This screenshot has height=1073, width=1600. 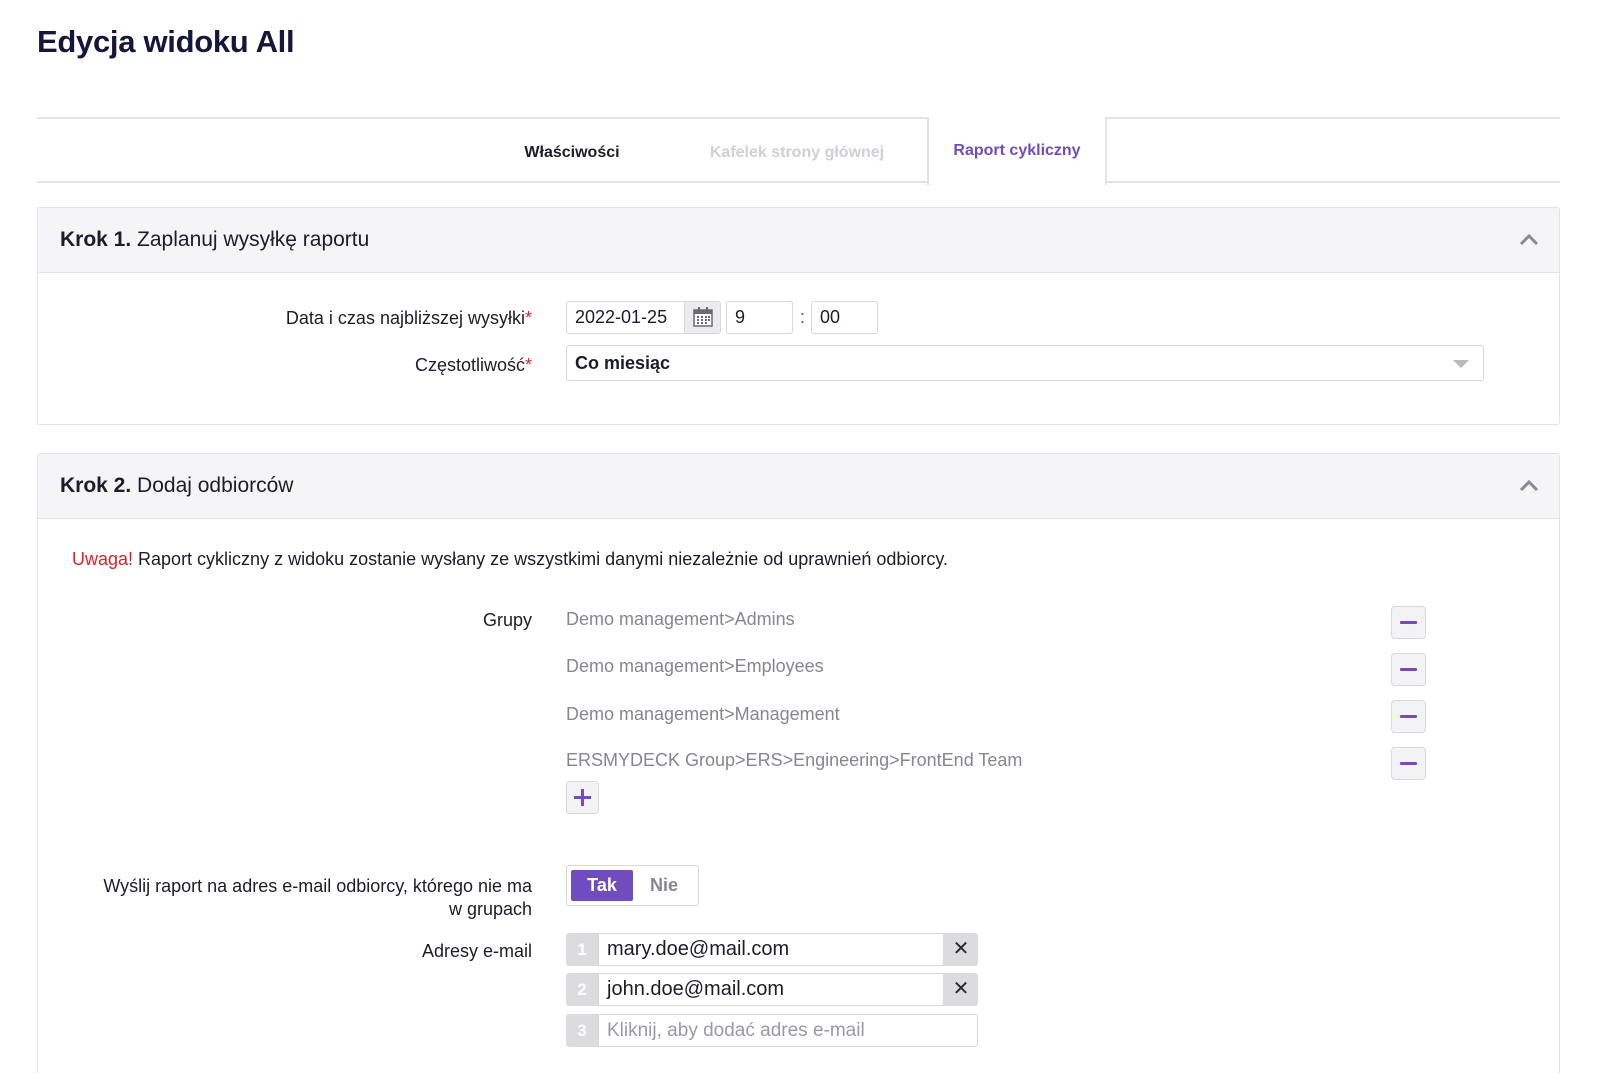 I want to click on date-value: 2022-01-25, so click(x=621, y=317).